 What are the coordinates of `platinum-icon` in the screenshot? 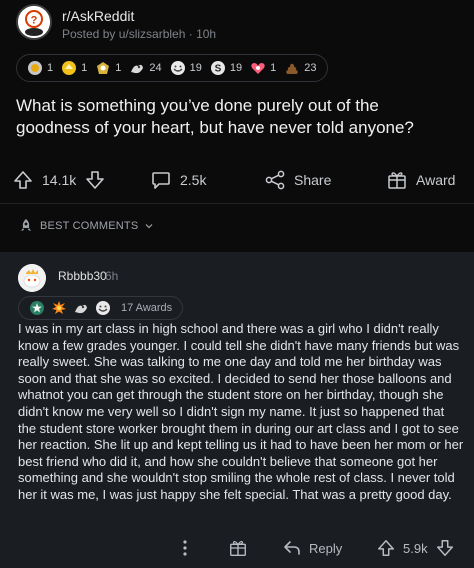 It's located at (103, 68).